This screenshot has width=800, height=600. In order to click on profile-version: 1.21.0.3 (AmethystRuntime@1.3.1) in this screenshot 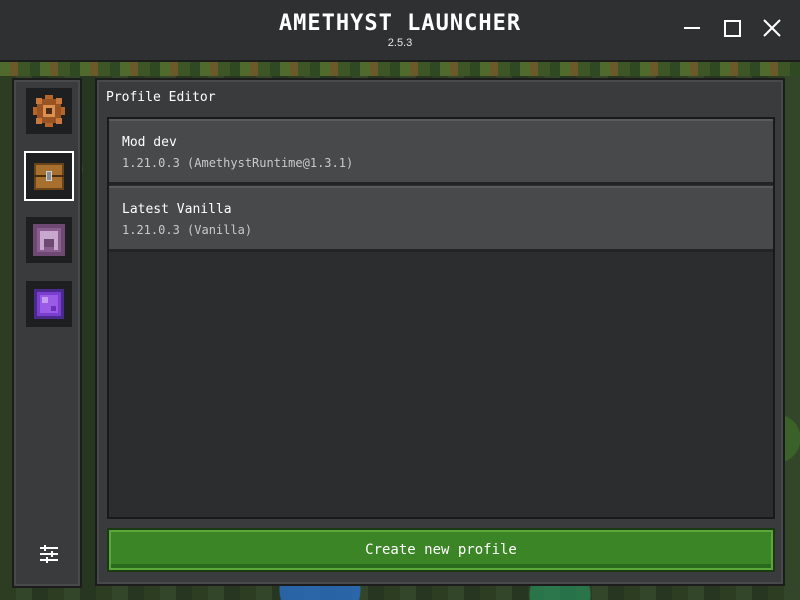, I will do `click(238, 163)`.